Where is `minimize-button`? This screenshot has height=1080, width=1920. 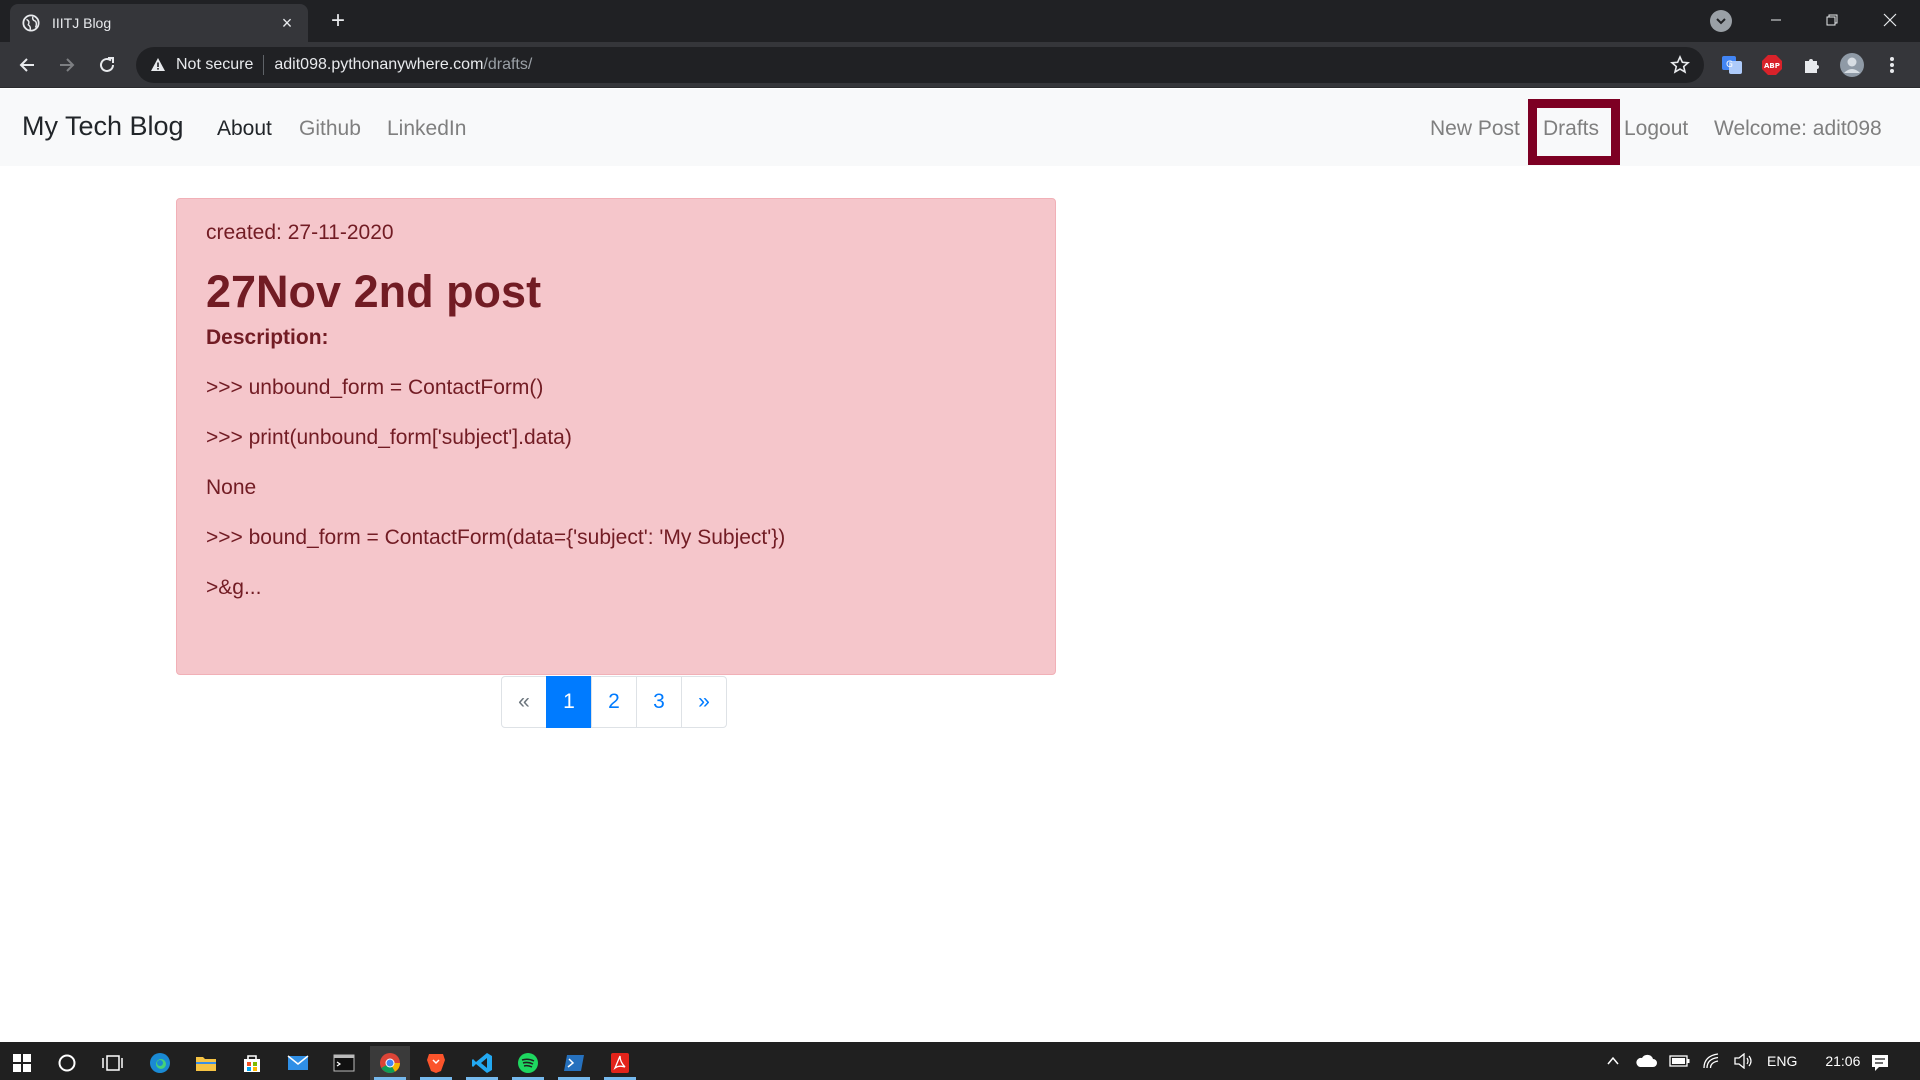
minimize-button is located at coordinates (1776, 20).